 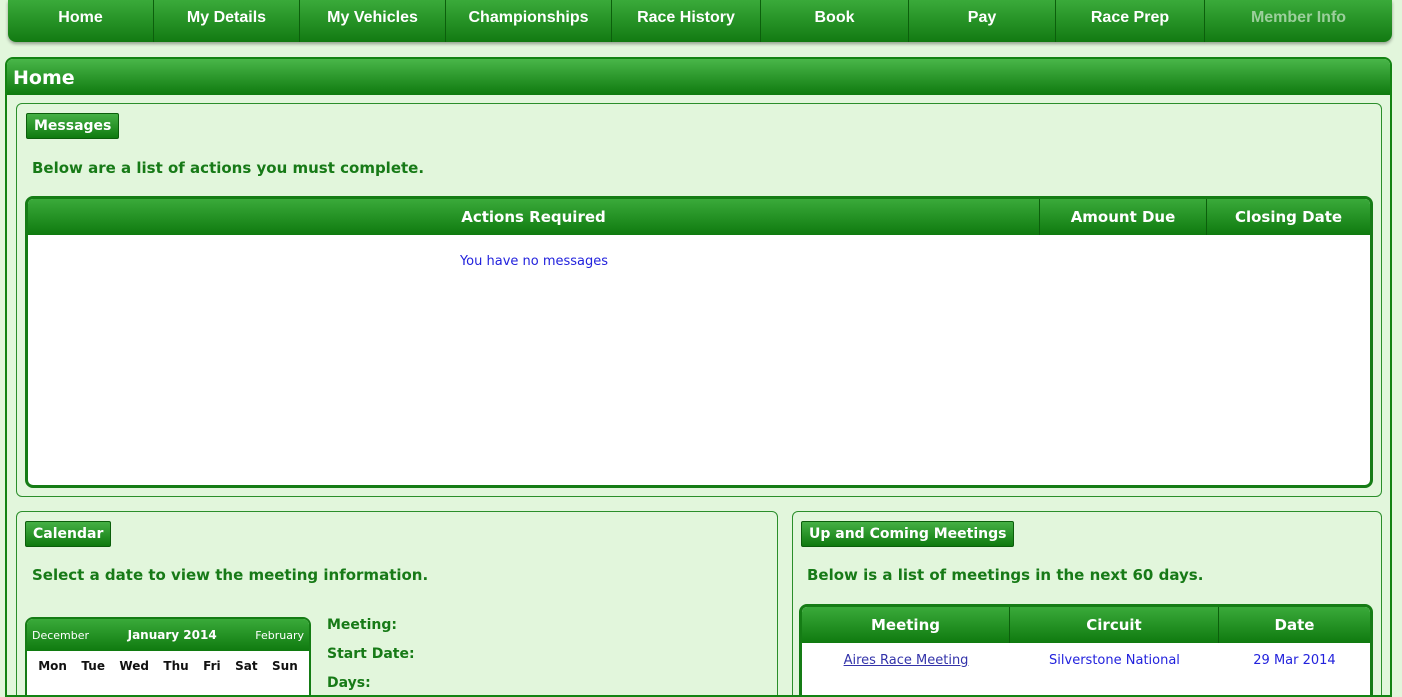 What do you see at coordinates (534, 261) in the screenshot?
I see `no-messages-text: You have no messages` at bounding box center [534, 261].